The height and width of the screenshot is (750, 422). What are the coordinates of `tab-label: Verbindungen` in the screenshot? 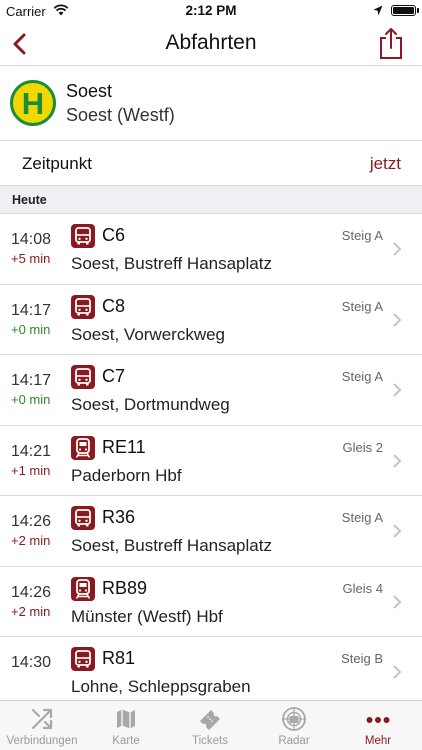 It's located at (42, 741).